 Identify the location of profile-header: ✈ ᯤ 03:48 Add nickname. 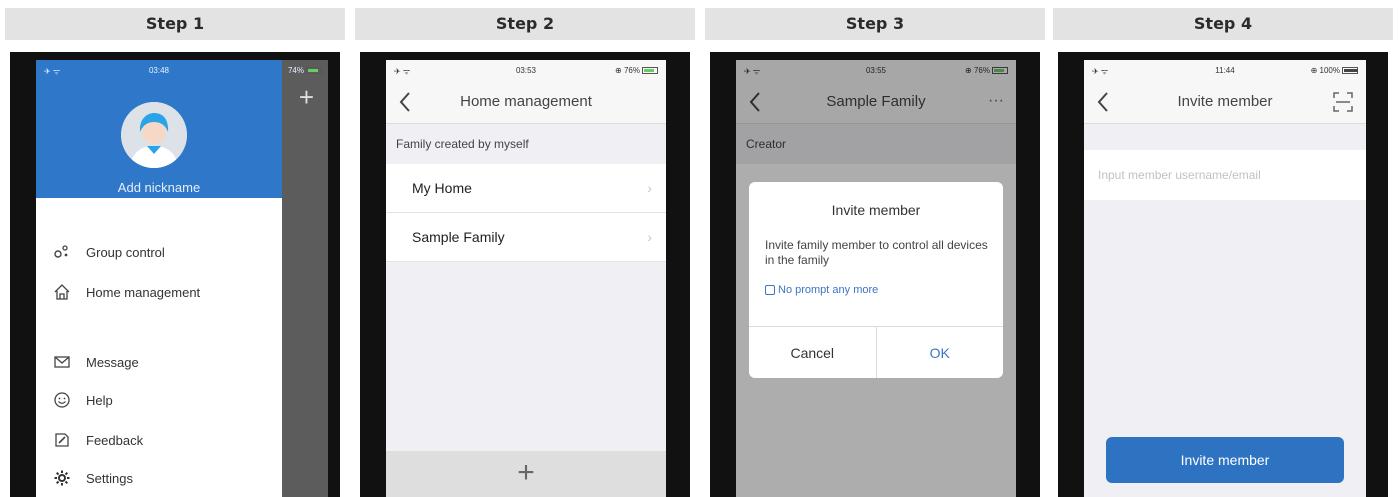
(159, 129).